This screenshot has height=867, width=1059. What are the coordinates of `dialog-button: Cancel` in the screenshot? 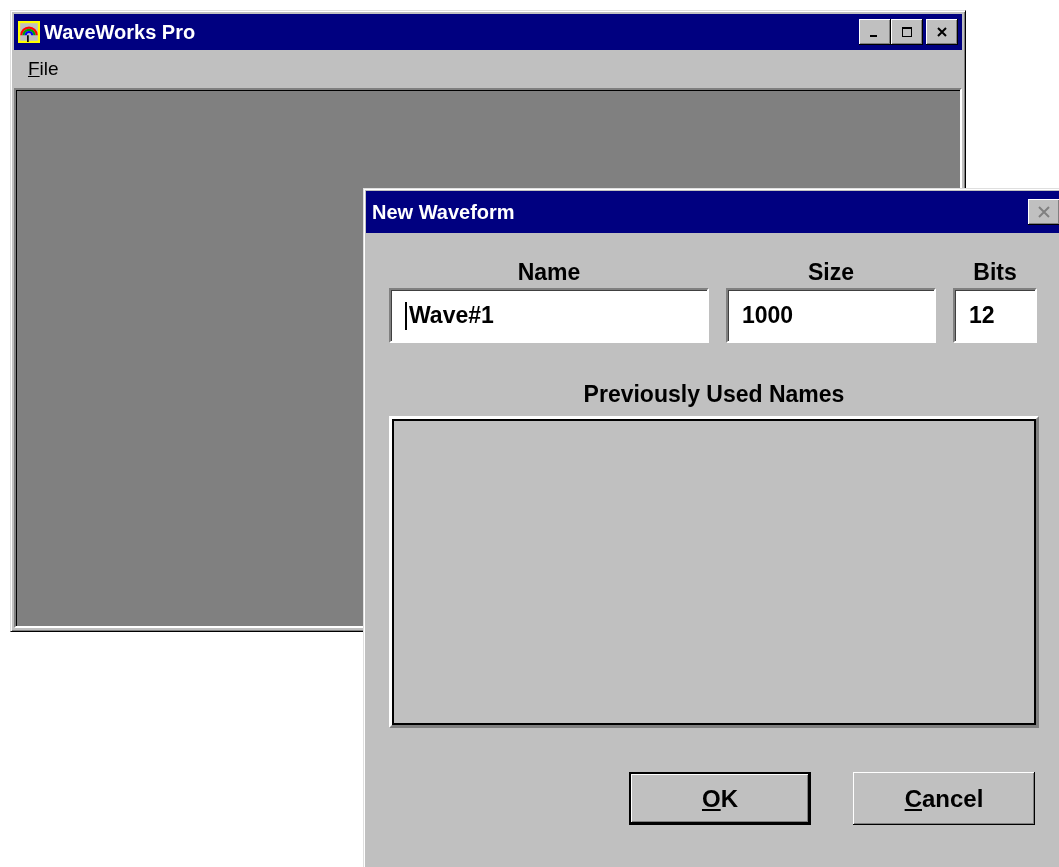 It's located at (944, 798).